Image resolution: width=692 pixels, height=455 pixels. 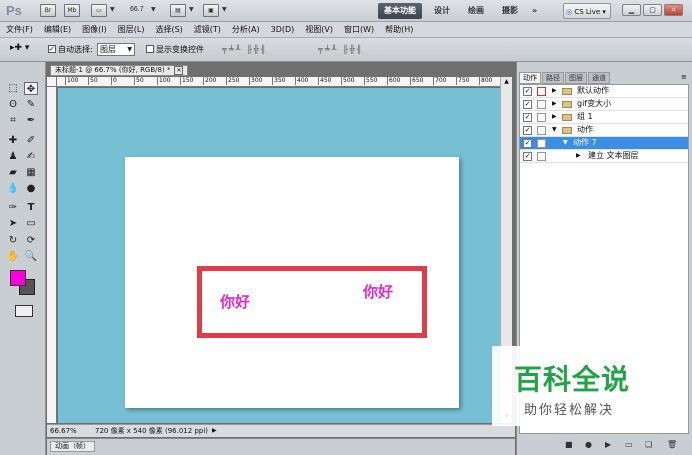 What do you see at coordinates (168, 29) in the screenshot?
I see `menu-select: 选择(S)` at bounding box center [168, 29].